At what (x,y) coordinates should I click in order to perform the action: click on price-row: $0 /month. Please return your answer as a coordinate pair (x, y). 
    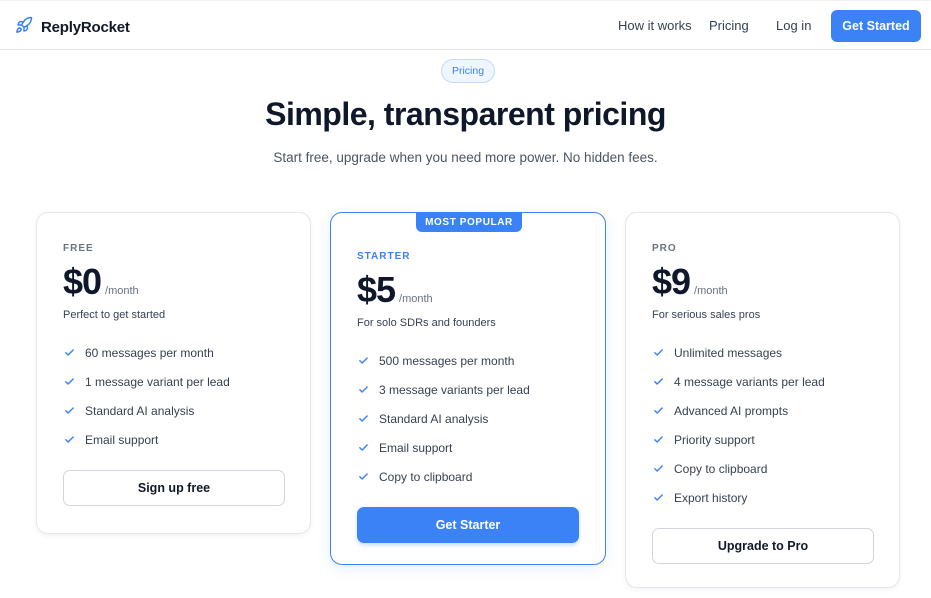
    Looking at the image, I should click on (101, 282).